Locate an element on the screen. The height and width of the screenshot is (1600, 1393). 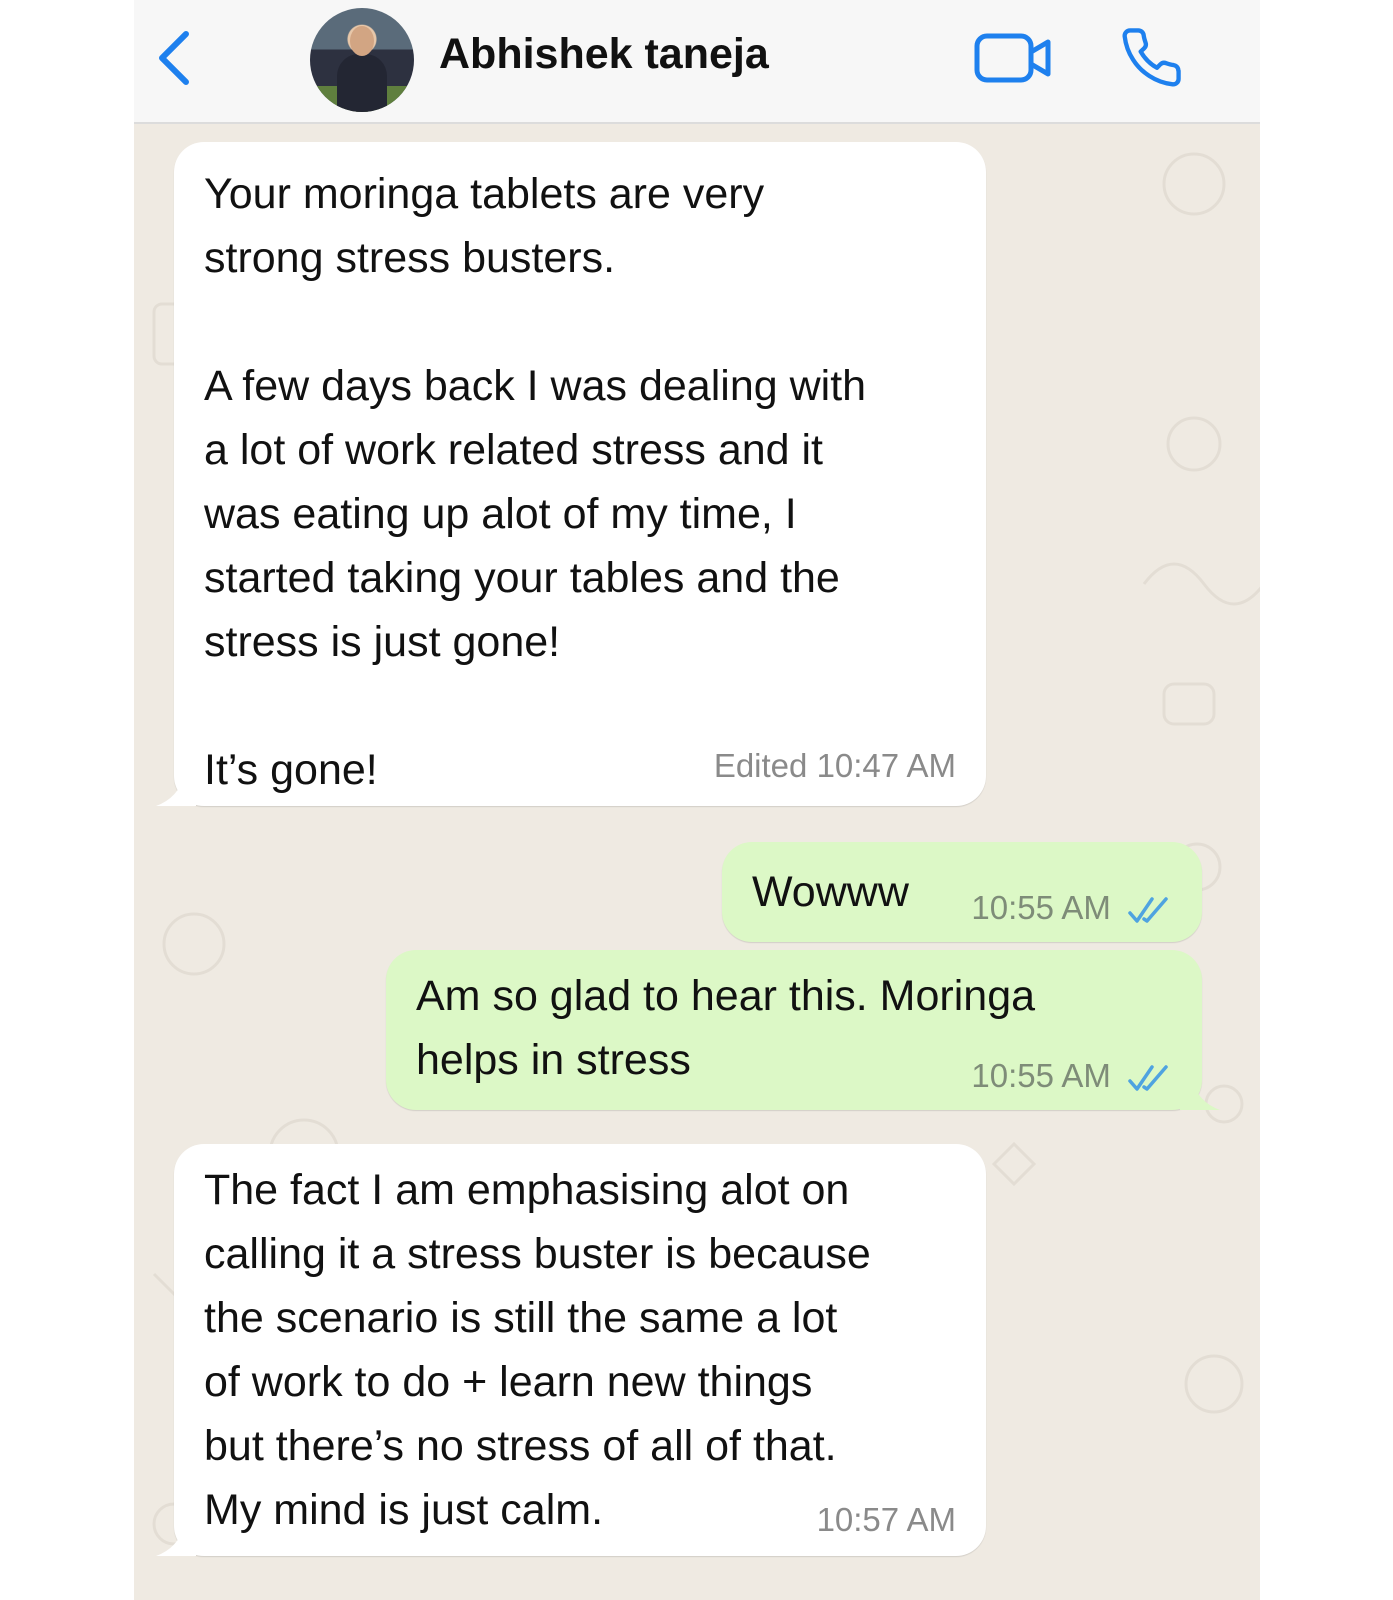
message-time: 10:57 AM is located at coordinates (886, 1519).